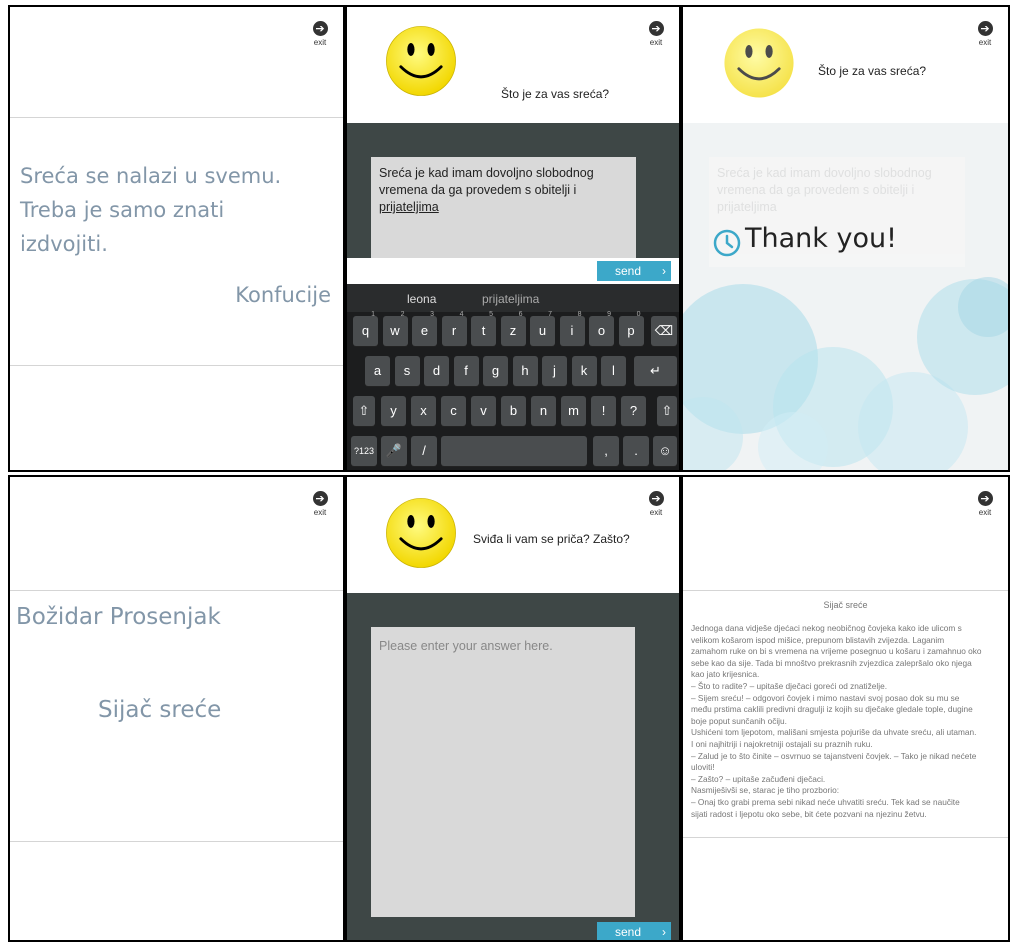 Image resolution: width=1010 pixels, height=942 pixels. I want to click on key-o: o9, so click(601, 328).